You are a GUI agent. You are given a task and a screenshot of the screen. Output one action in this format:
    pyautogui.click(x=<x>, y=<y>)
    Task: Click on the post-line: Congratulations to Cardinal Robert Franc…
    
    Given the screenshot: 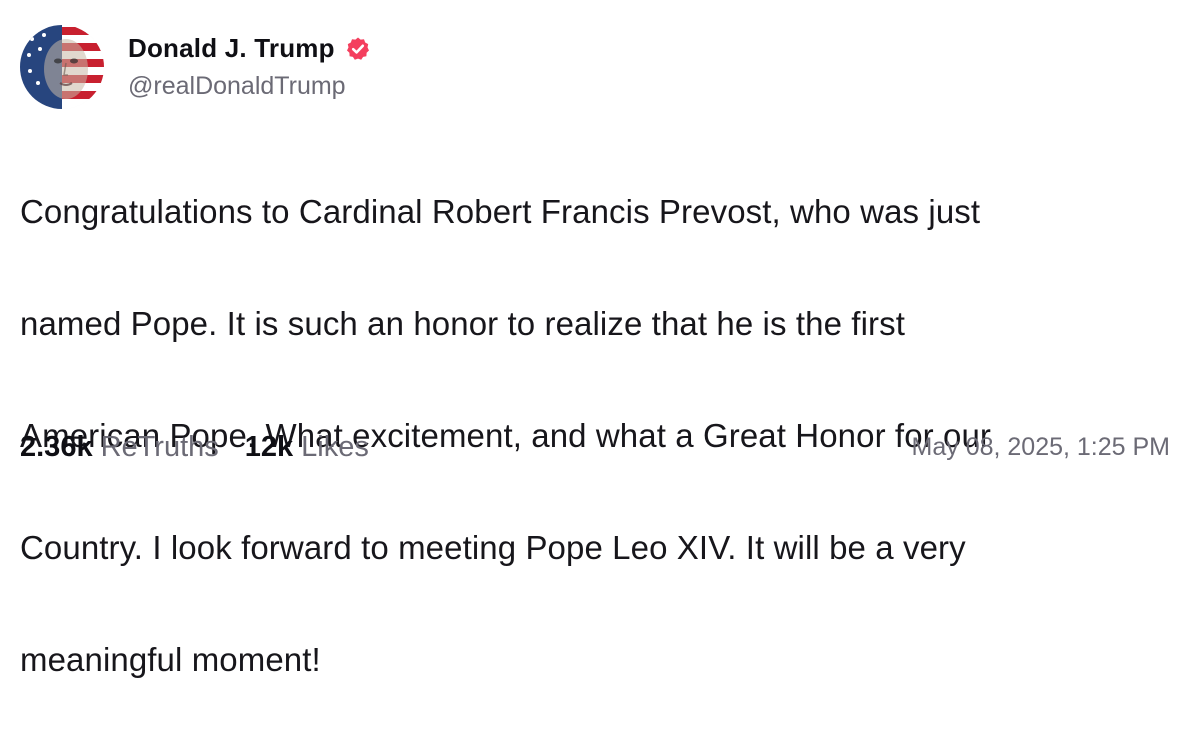 What is the action you would take?
    pyautogui.click(x=500, y=211)
    